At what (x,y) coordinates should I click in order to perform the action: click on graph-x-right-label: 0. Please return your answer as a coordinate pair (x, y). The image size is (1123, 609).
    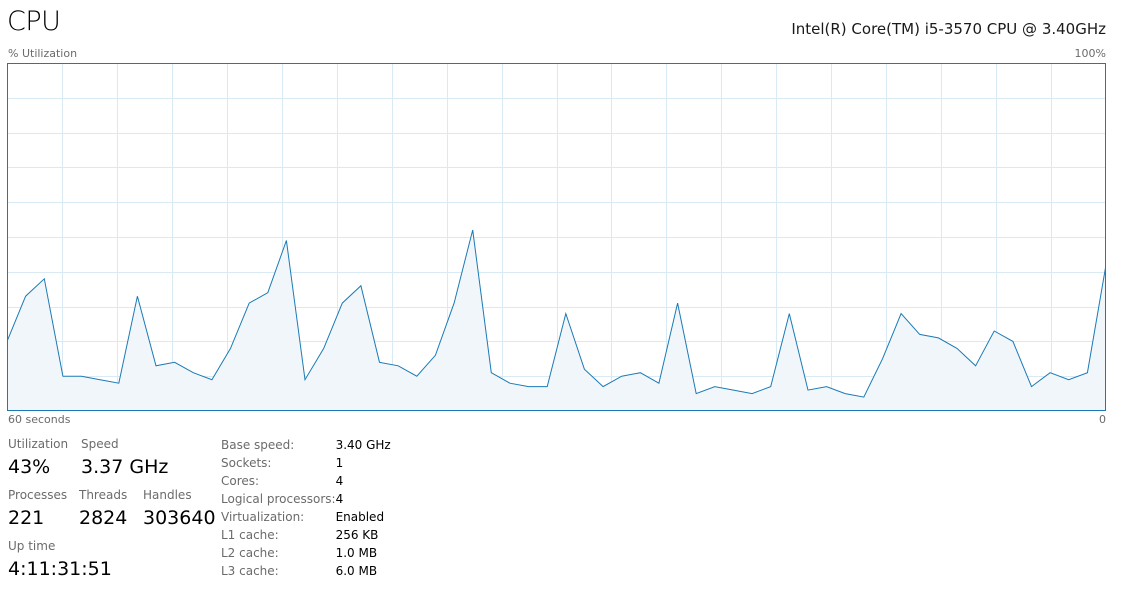
    Looking at the image, I should click on (1102, 419).